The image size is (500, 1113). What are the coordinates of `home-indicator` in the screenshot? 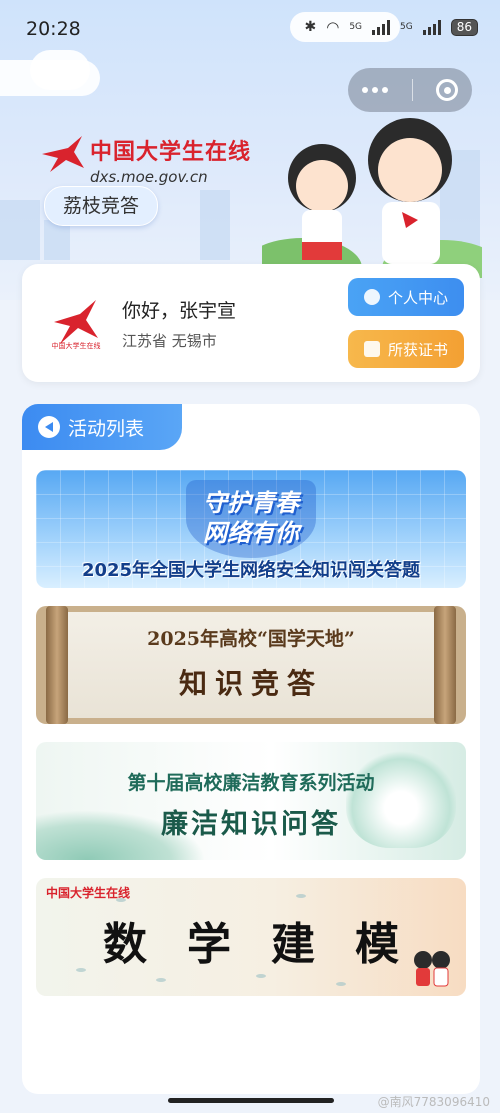 It's located at (251, 1100).